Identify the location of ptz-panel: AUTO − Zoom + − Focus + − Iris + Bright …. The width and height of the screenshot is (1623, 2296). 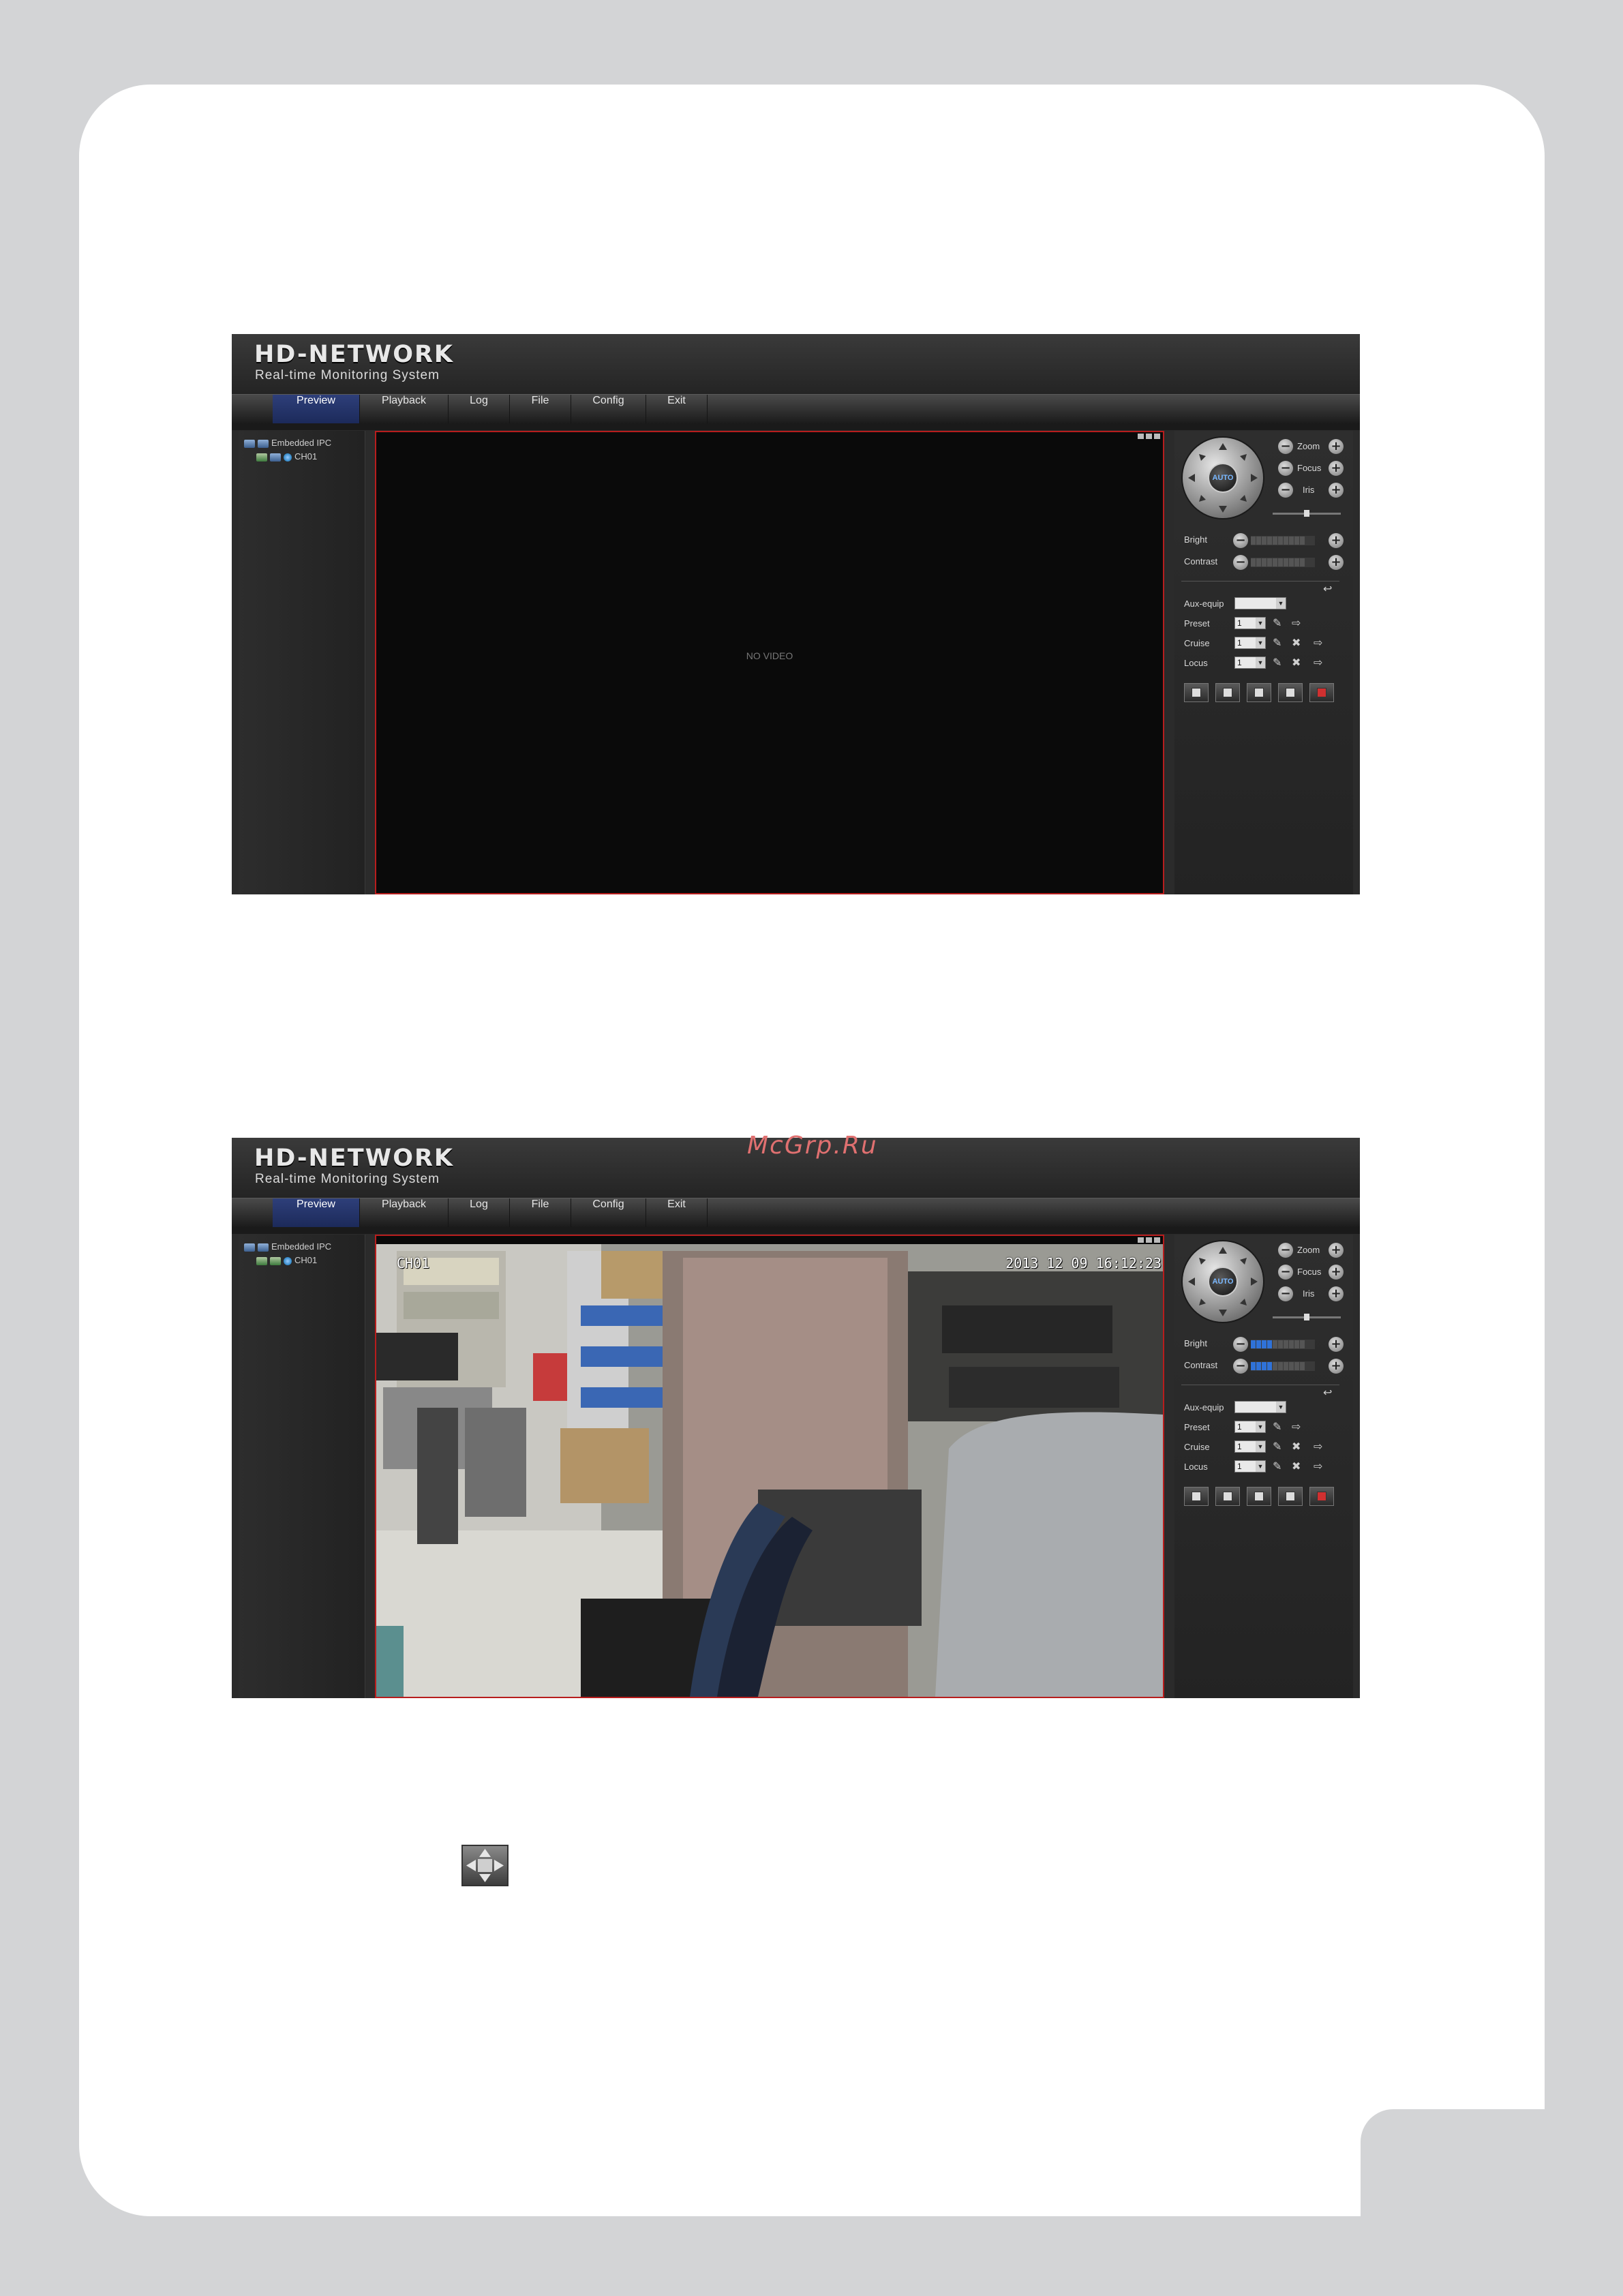
(1264, 662).